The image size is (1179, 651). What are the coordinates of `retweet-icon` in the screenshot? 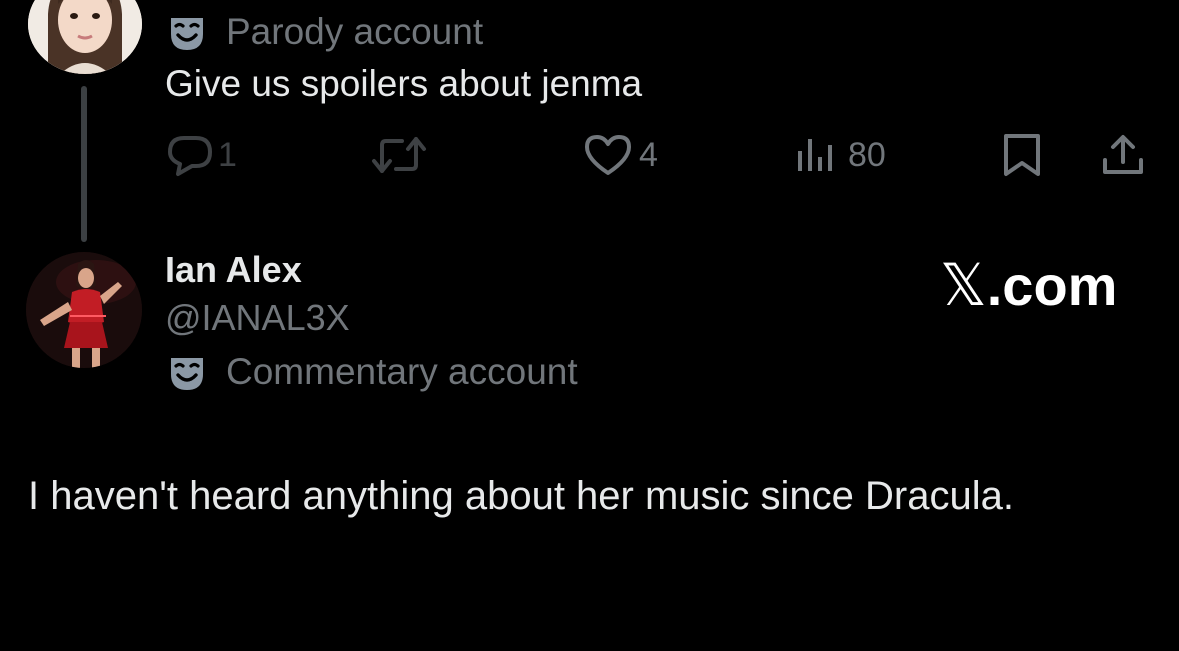 It's located at (399, 155).